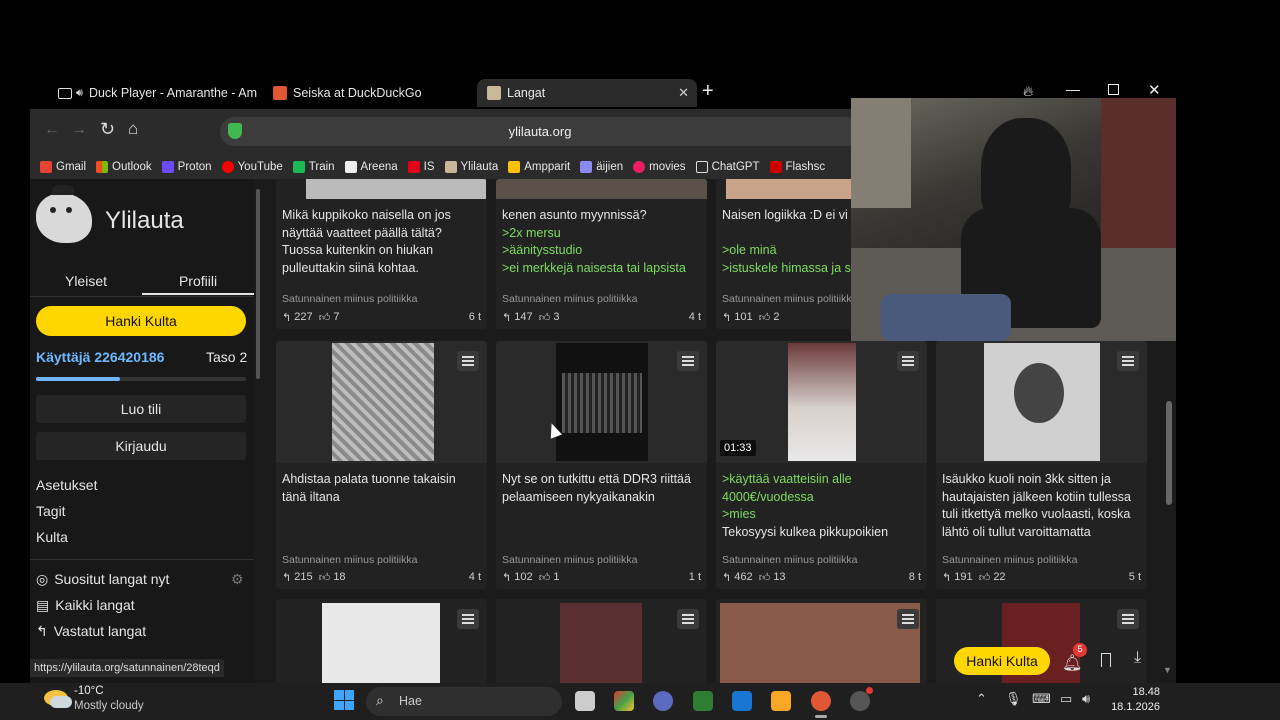  I want to click on weather-temp: -10°C, so click(89, 691).